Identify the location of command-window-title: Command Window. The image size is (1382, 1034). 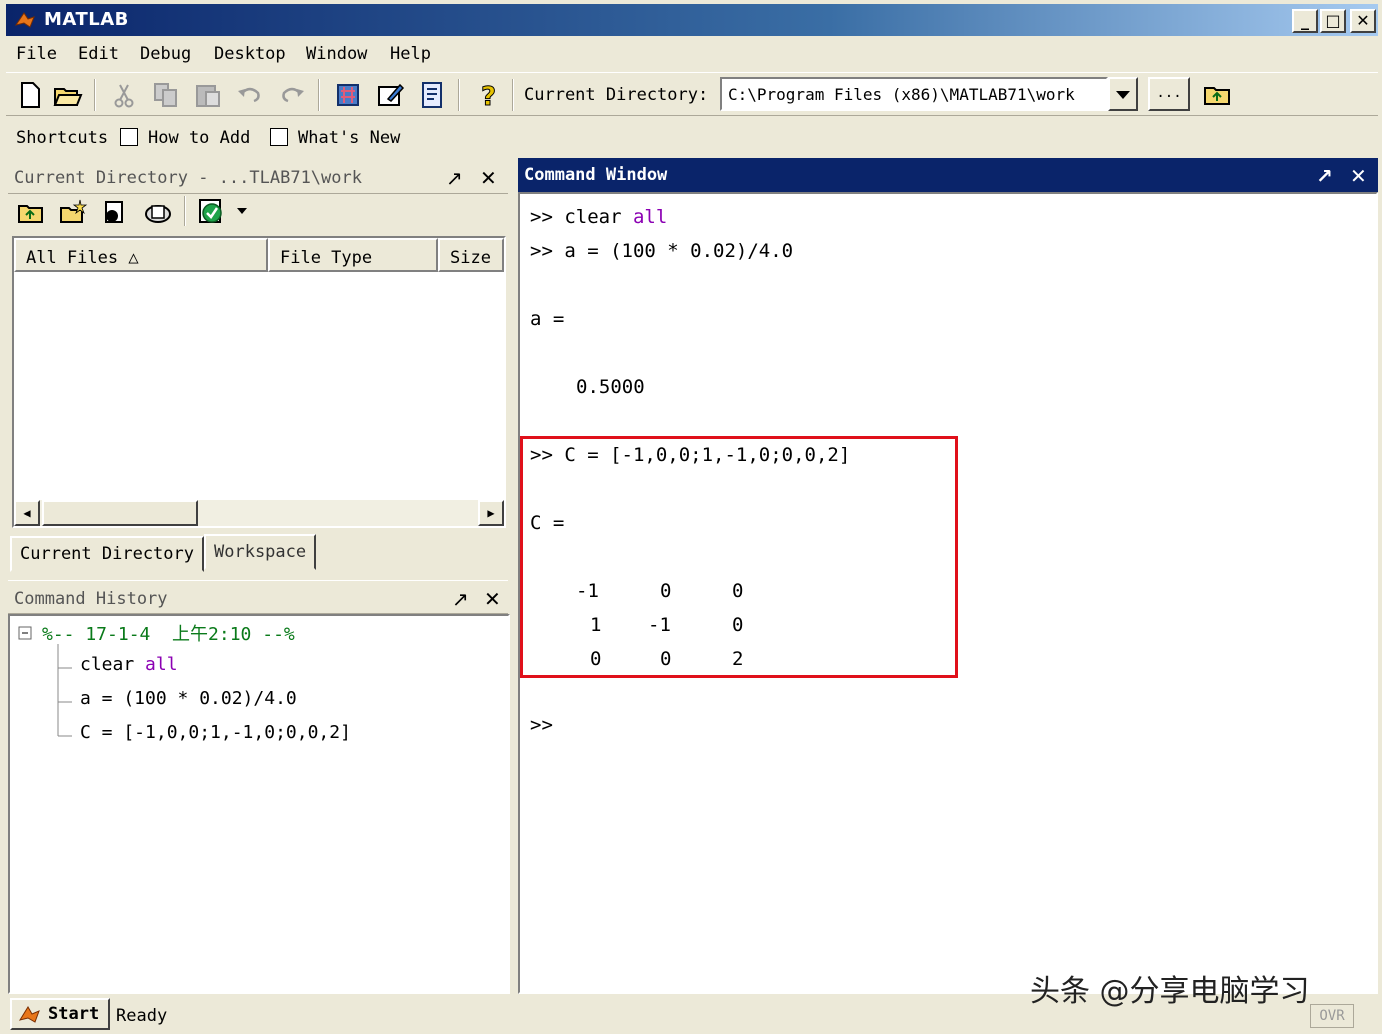
(596, 175).